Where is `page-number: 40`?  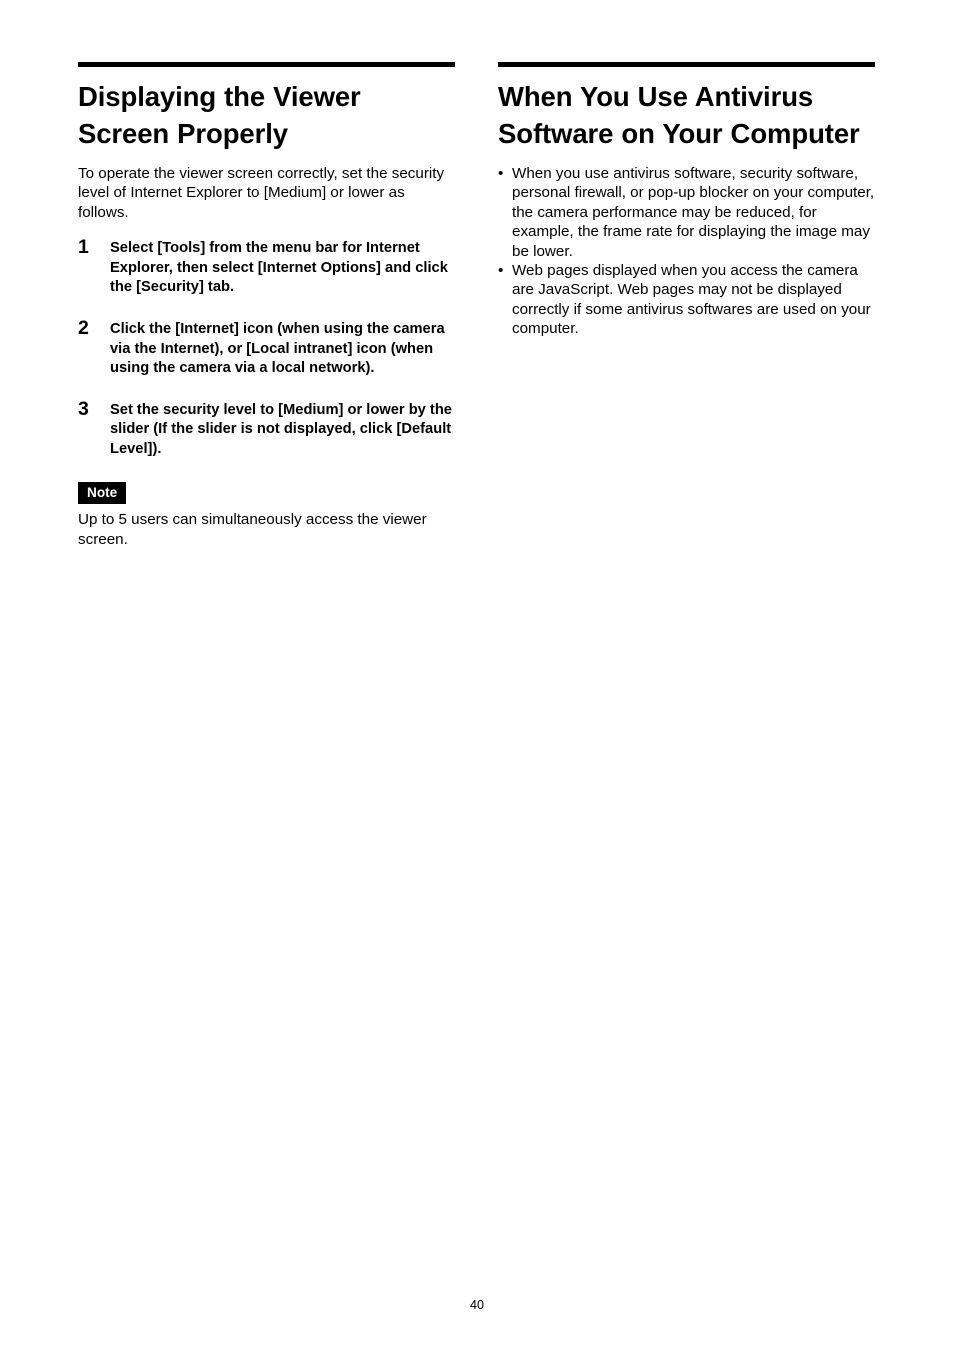 page-number: 40 is located at coordinates (476, 1305).